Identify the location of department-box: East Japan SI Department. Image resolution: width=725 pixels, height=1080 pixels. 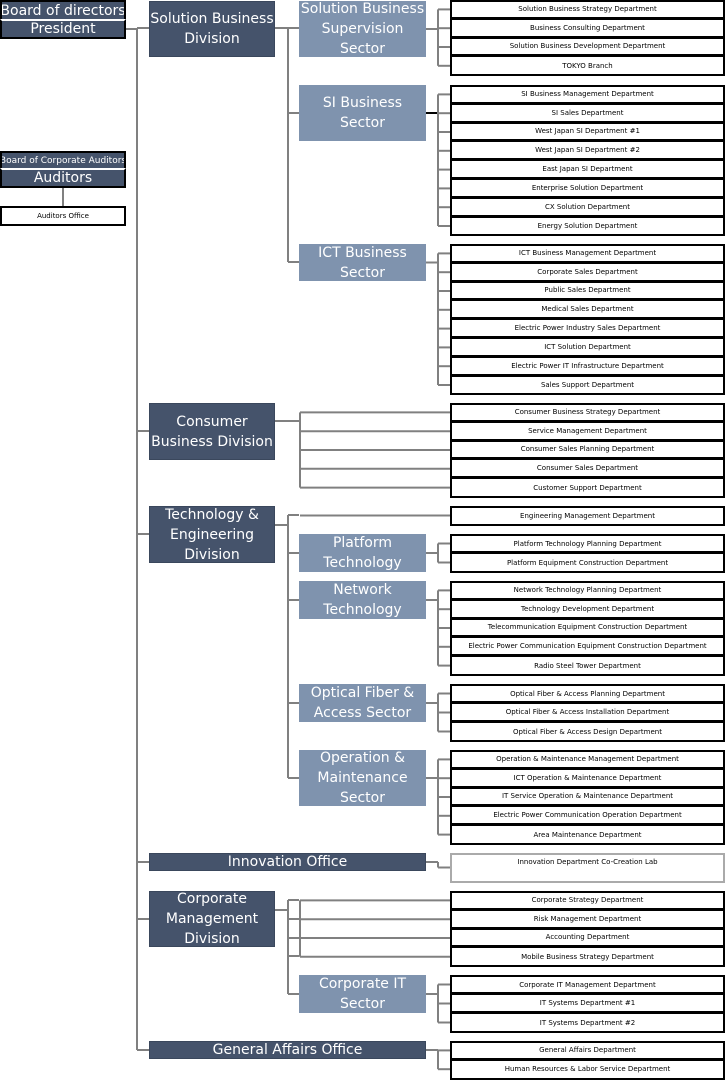
(587, 169).